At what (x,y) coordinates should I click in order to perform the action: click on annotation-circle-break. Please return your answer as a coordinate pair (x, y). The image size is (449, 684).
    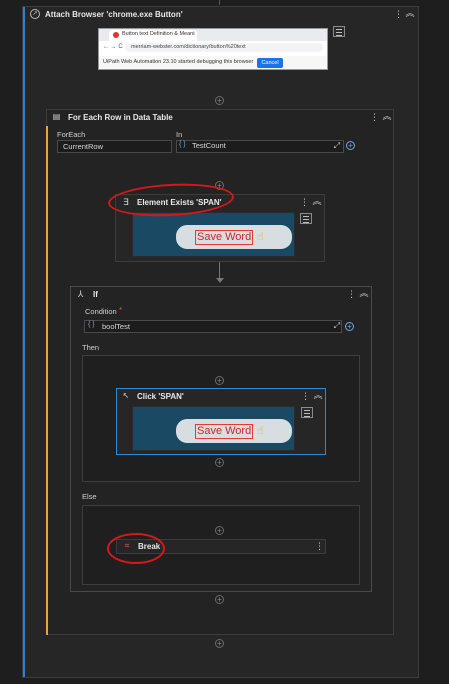
    Looking at the image, I should click on (136, 548).